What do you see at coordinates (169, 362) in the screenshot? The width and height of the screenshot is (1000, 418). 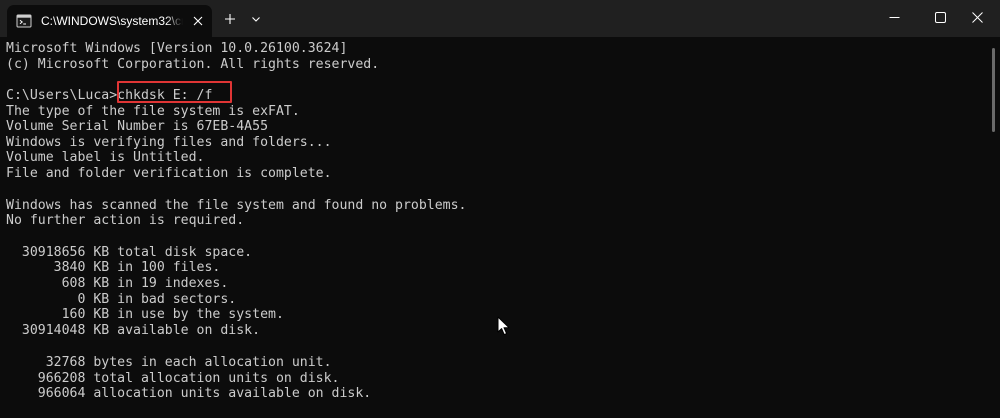 I see `terminal-line: 32768 bytes in each allocation unit.` at bounding box center [169, 362].